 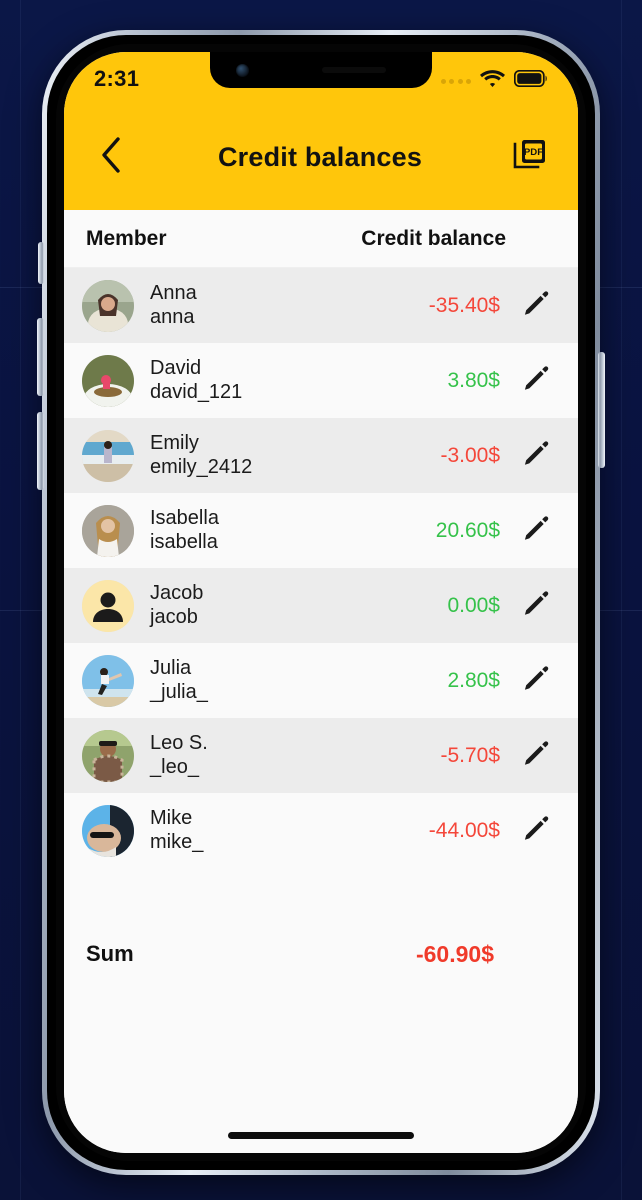 What do you see at coordinates (196, 391) in the screenshot?
I see `member-handle: david_121` at bounding box center [196, 391].